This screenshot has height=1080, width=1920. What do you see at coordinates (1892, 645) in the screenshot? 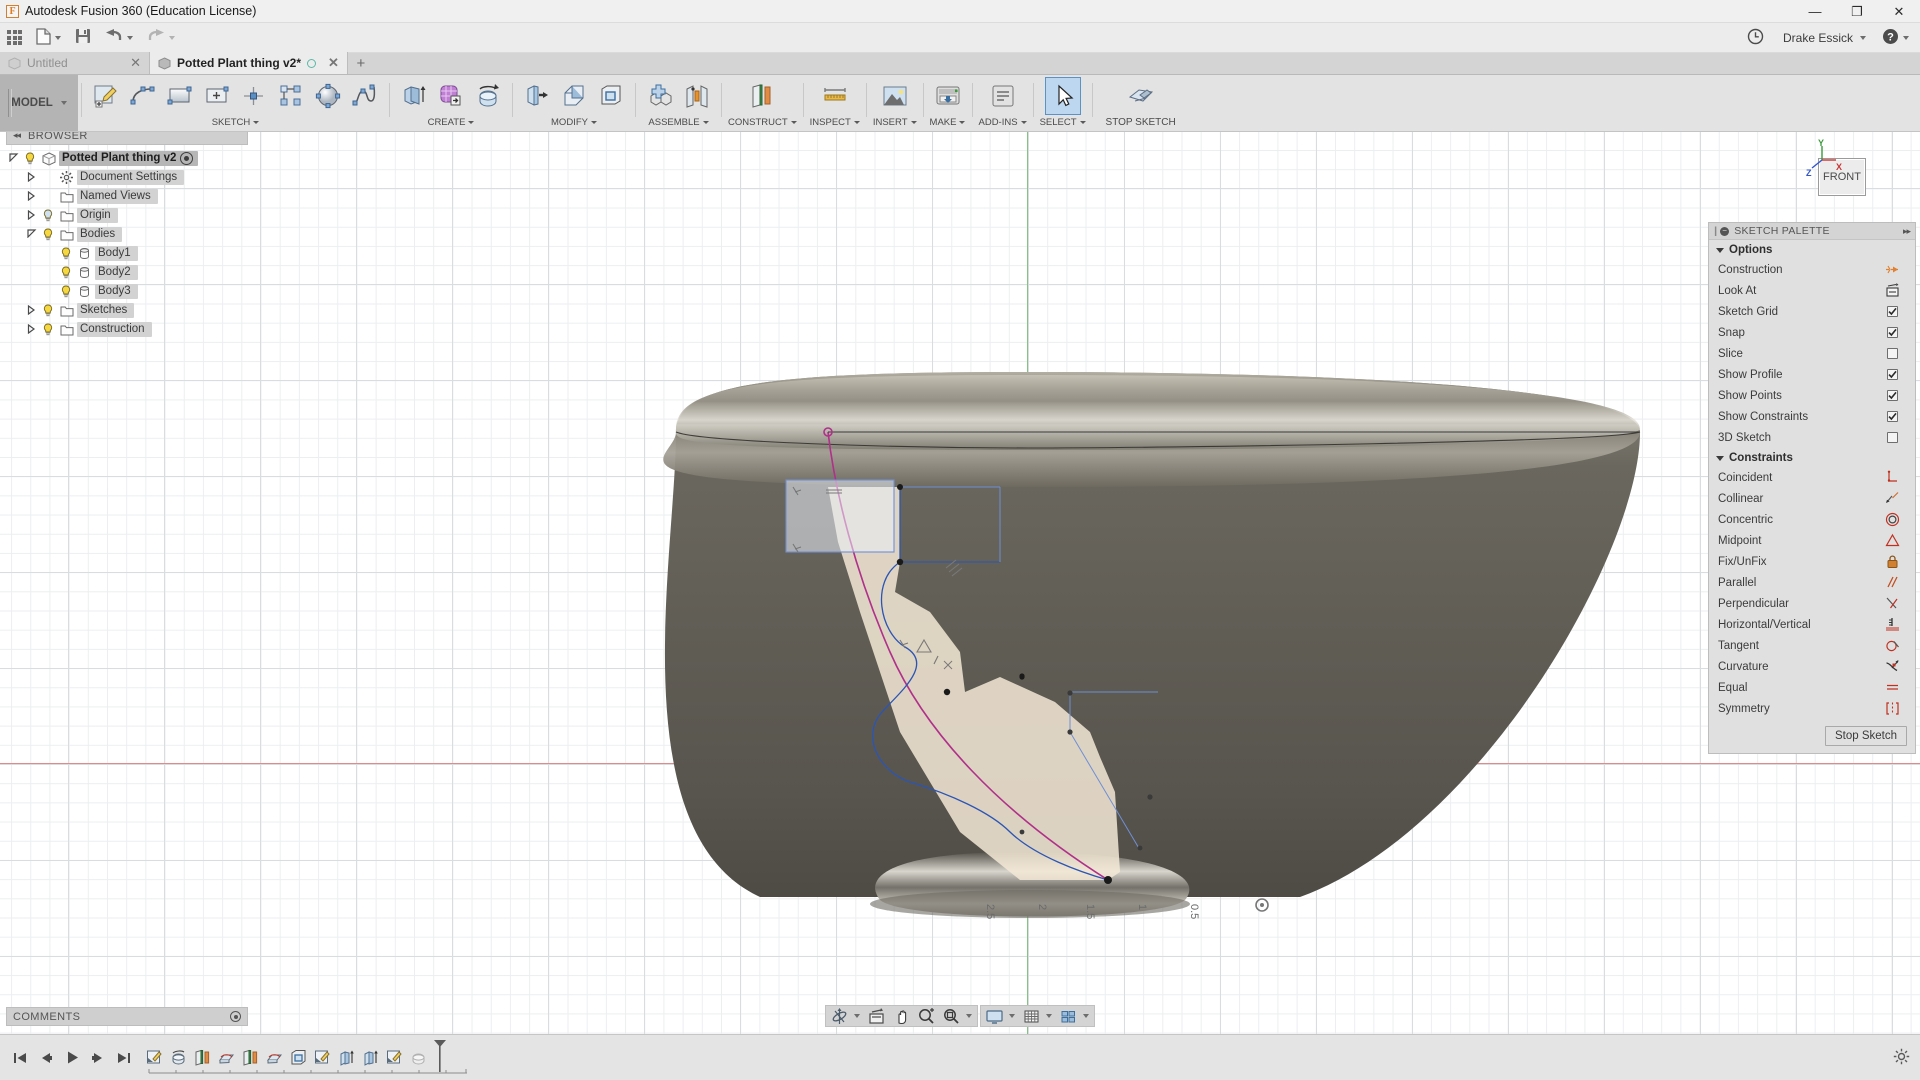
I see `tangent-icon` at bounding box center [1892, 645].